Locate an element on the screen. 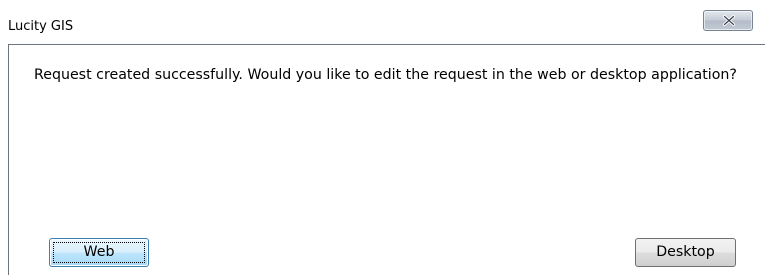 The height and width of the screenshot is (275, 765). close-button is located at coordinates (728, 20).